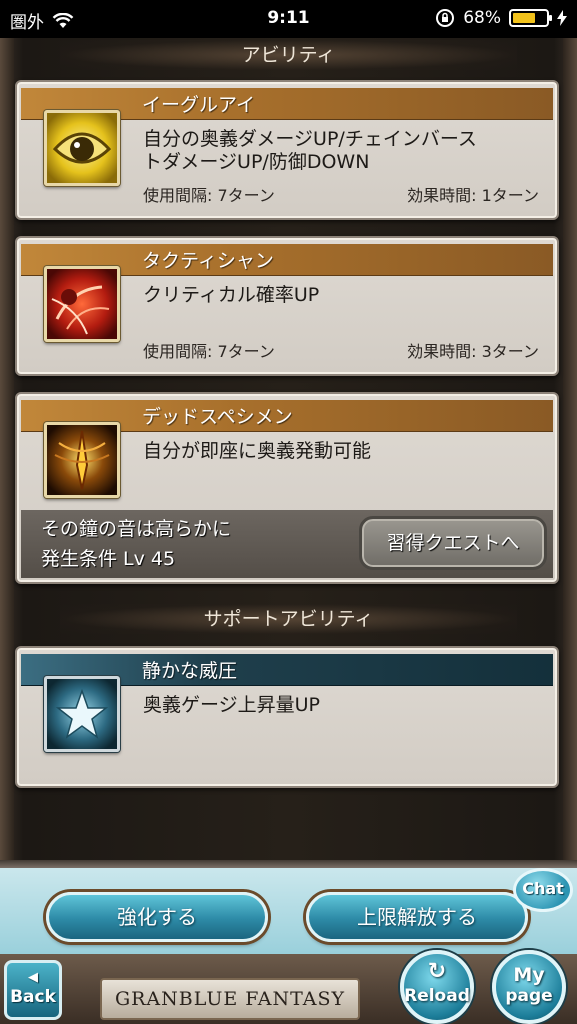 The width and height of the screenshot is (577, 1024). Describe the element at coordinates (256, 162) in the screenshot. I see `description-line: トダメージUP/防御DOWN` at that location.